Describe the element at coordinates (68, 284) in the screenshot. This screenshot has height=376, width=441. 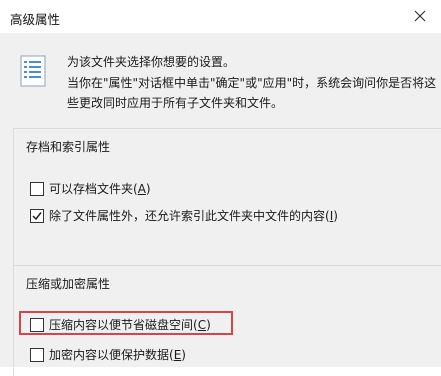
I see `compress-group-title: 压缩或加密属性` at that location.